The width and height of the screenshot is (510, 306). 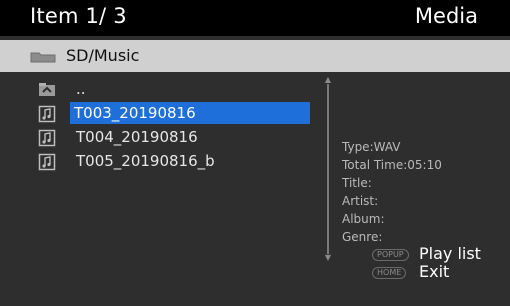 What do you see at coordinates (450, 253) in the screenshot?
I see `hint-label: Play list` at bounding box center [450, 253].